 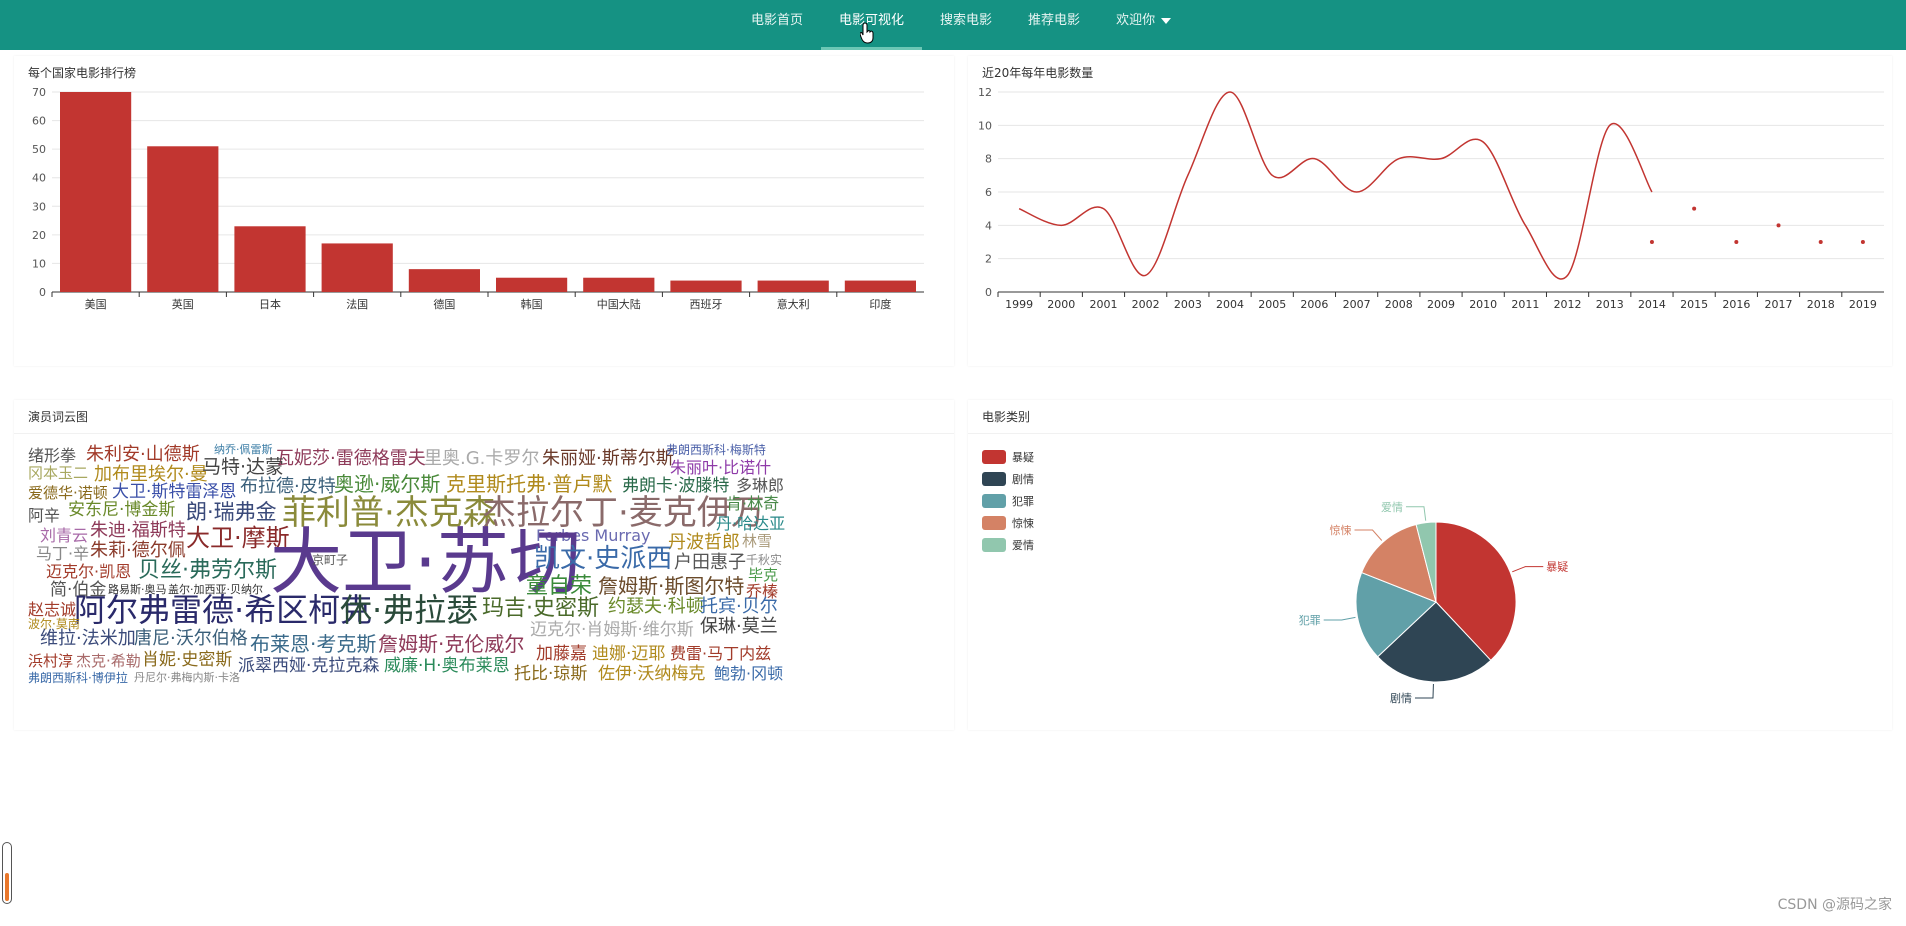 What do you see at coordinates (1136, 20) in the screenshot?
I see `user-menu-label: 欢迎你` at bounding box center [1136, 20].